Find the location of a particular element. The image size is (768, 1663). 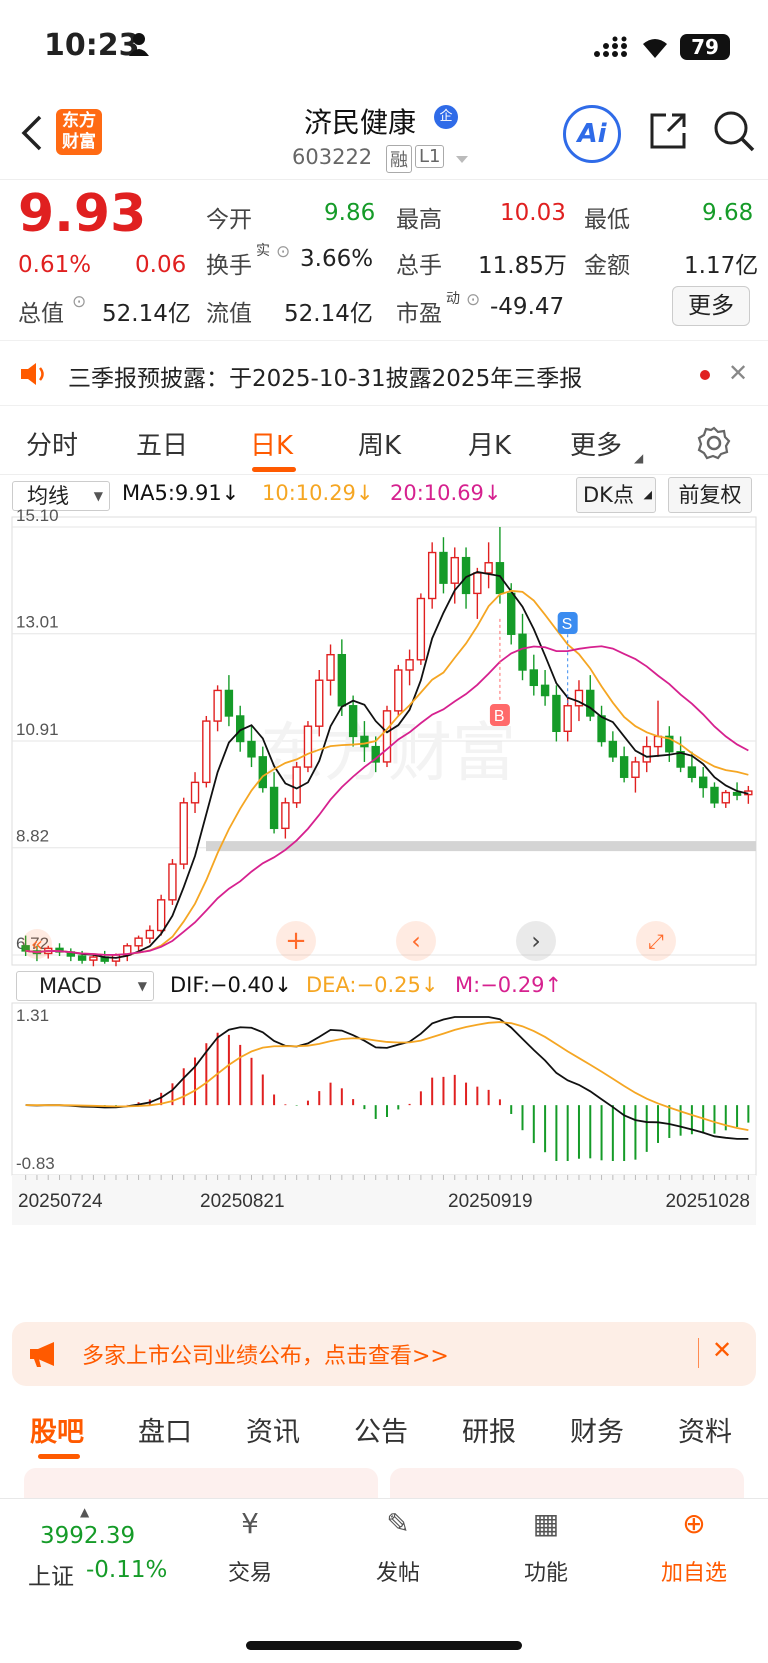

tab-finance: 财务 is located at coordinates (597, 1429).